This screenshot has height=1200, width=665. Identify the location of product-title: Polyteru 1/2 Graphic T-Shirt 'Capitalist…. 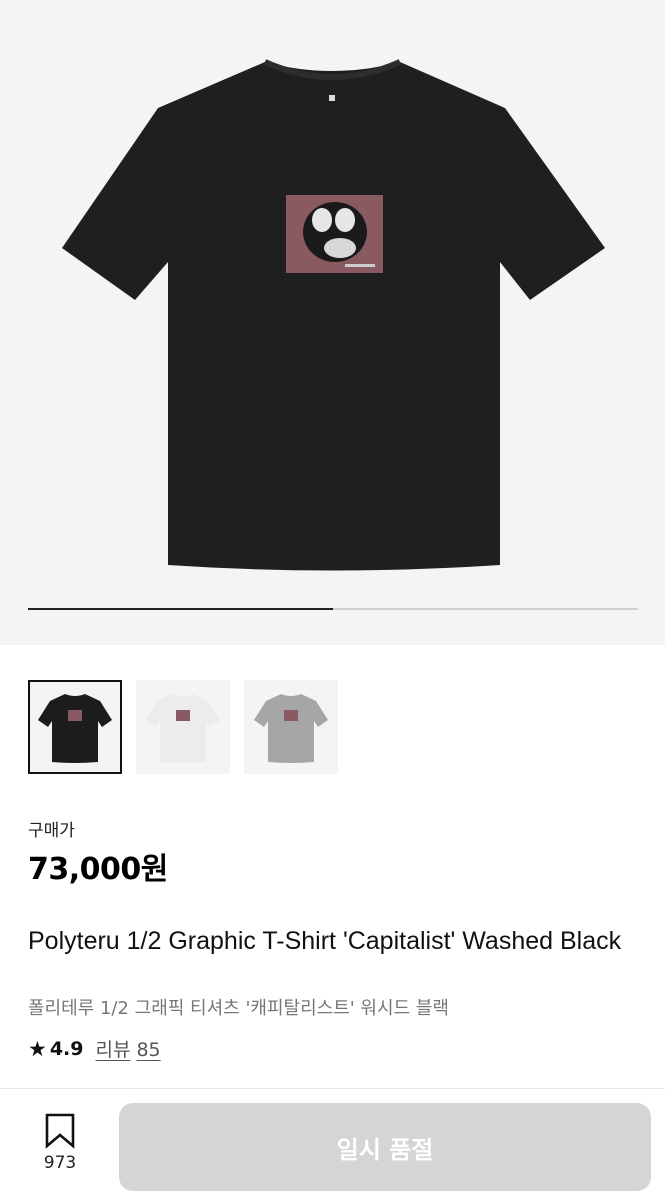
(325, 941).